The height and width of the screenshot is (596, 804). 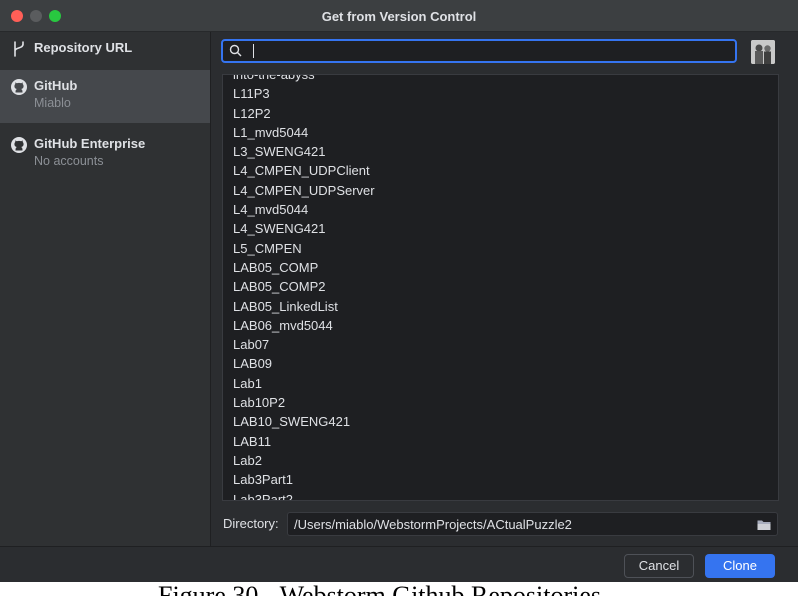 I want to click on repository-item: LAB05_COMP, so click(x=500, y=267).